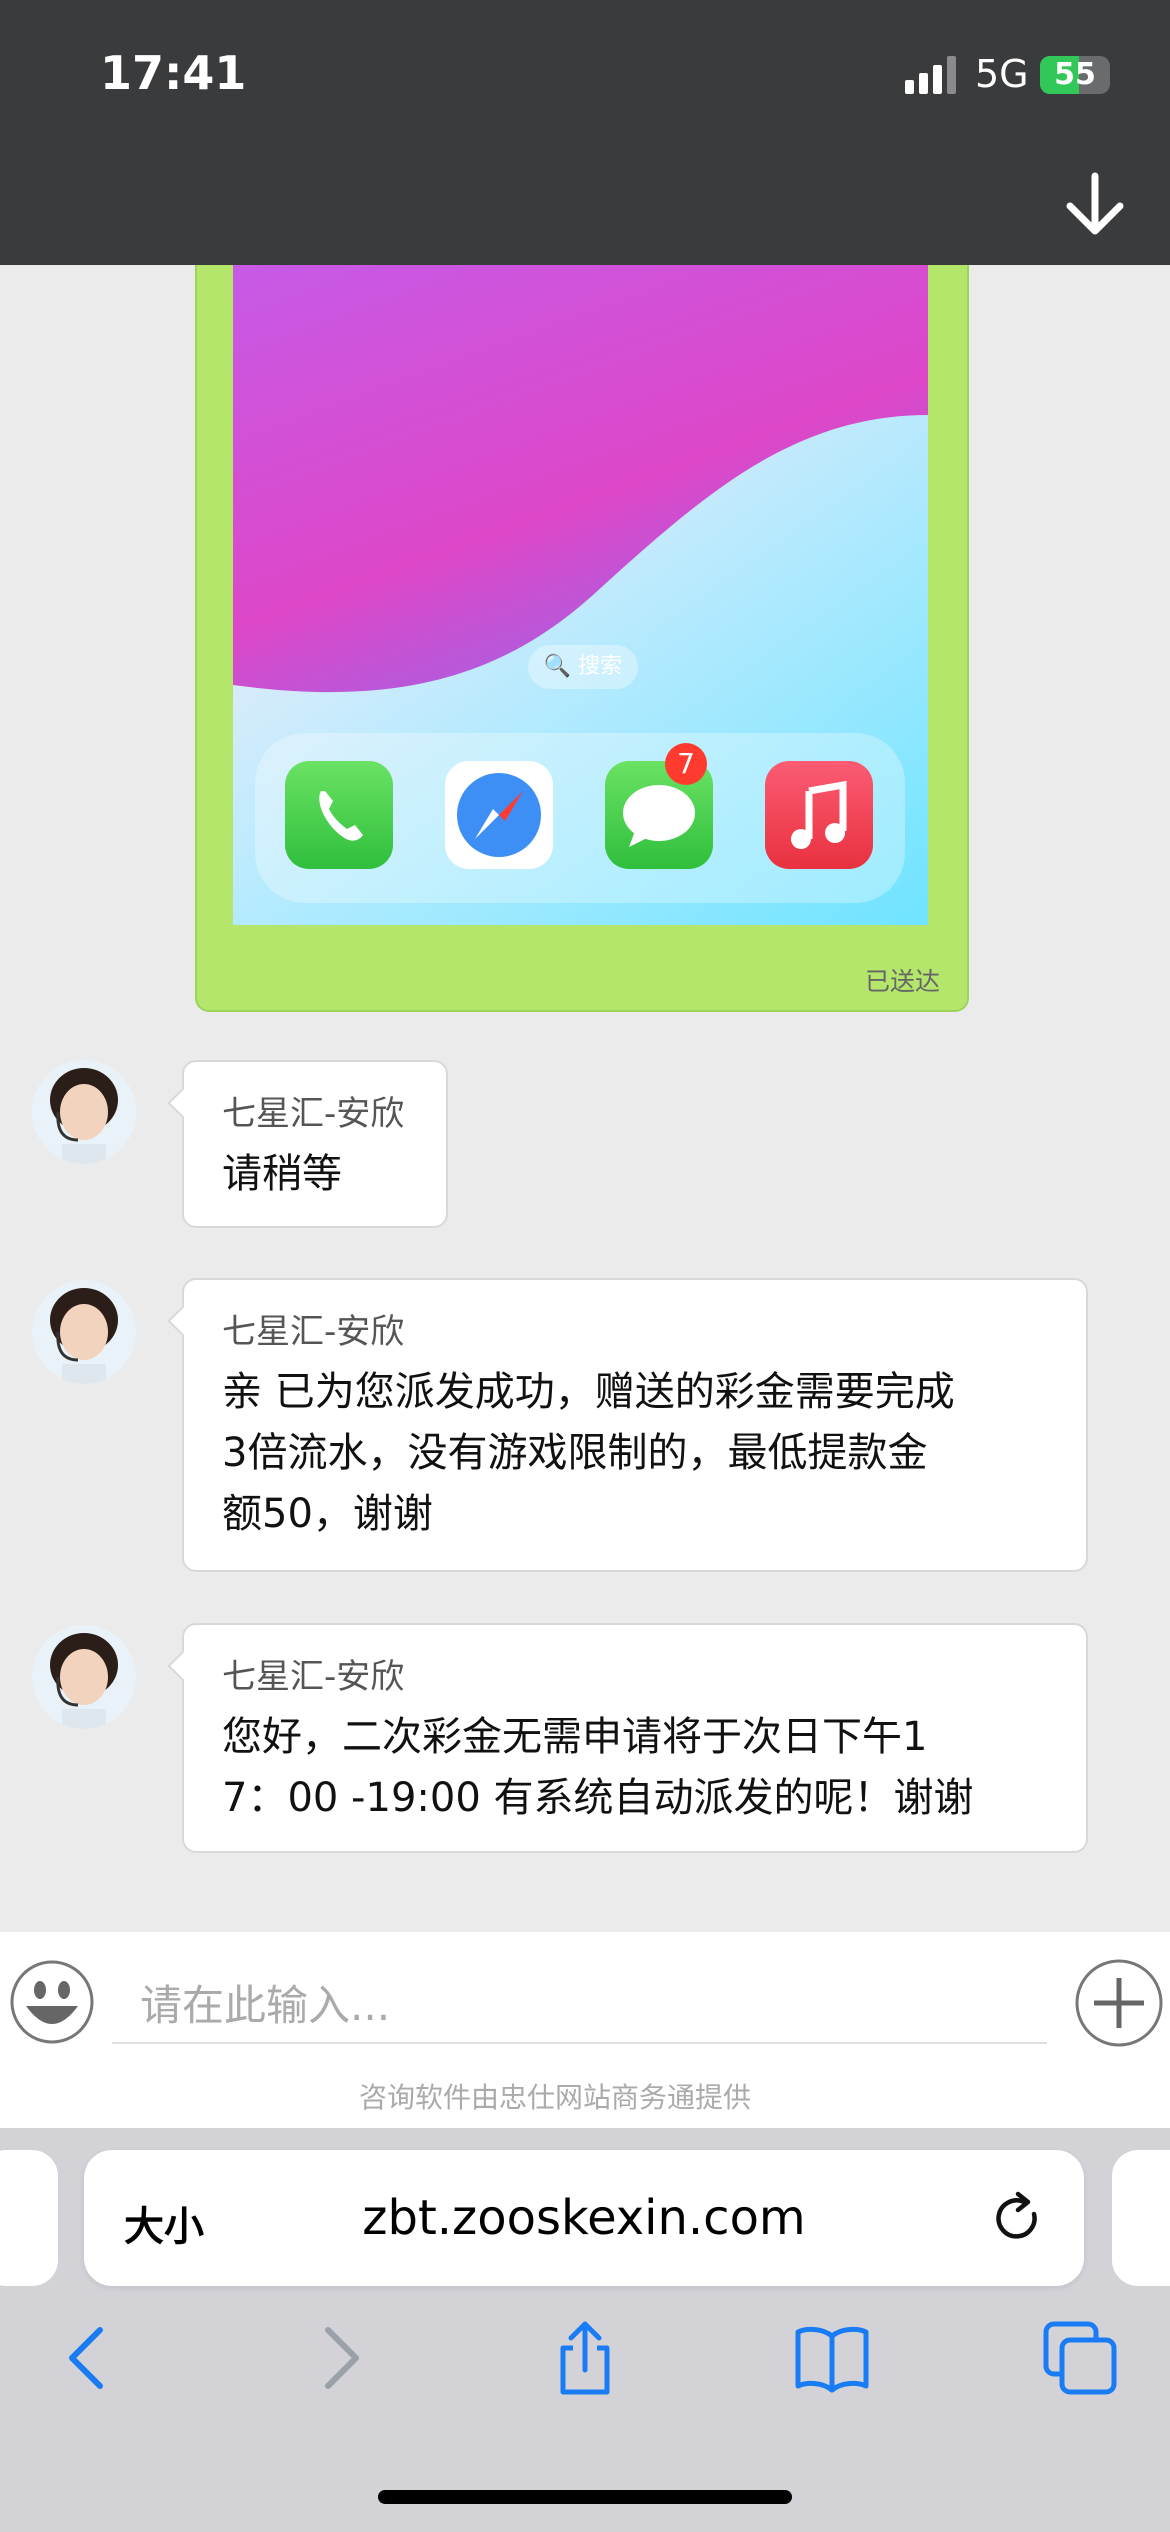 This screenshot has height=2532, width=1170. Describe the element at coordinates (598, 1798) in the screenshot. I see `message-line: 7：00 -19:00 有系统自动派发的呢！谢谢` at that location.